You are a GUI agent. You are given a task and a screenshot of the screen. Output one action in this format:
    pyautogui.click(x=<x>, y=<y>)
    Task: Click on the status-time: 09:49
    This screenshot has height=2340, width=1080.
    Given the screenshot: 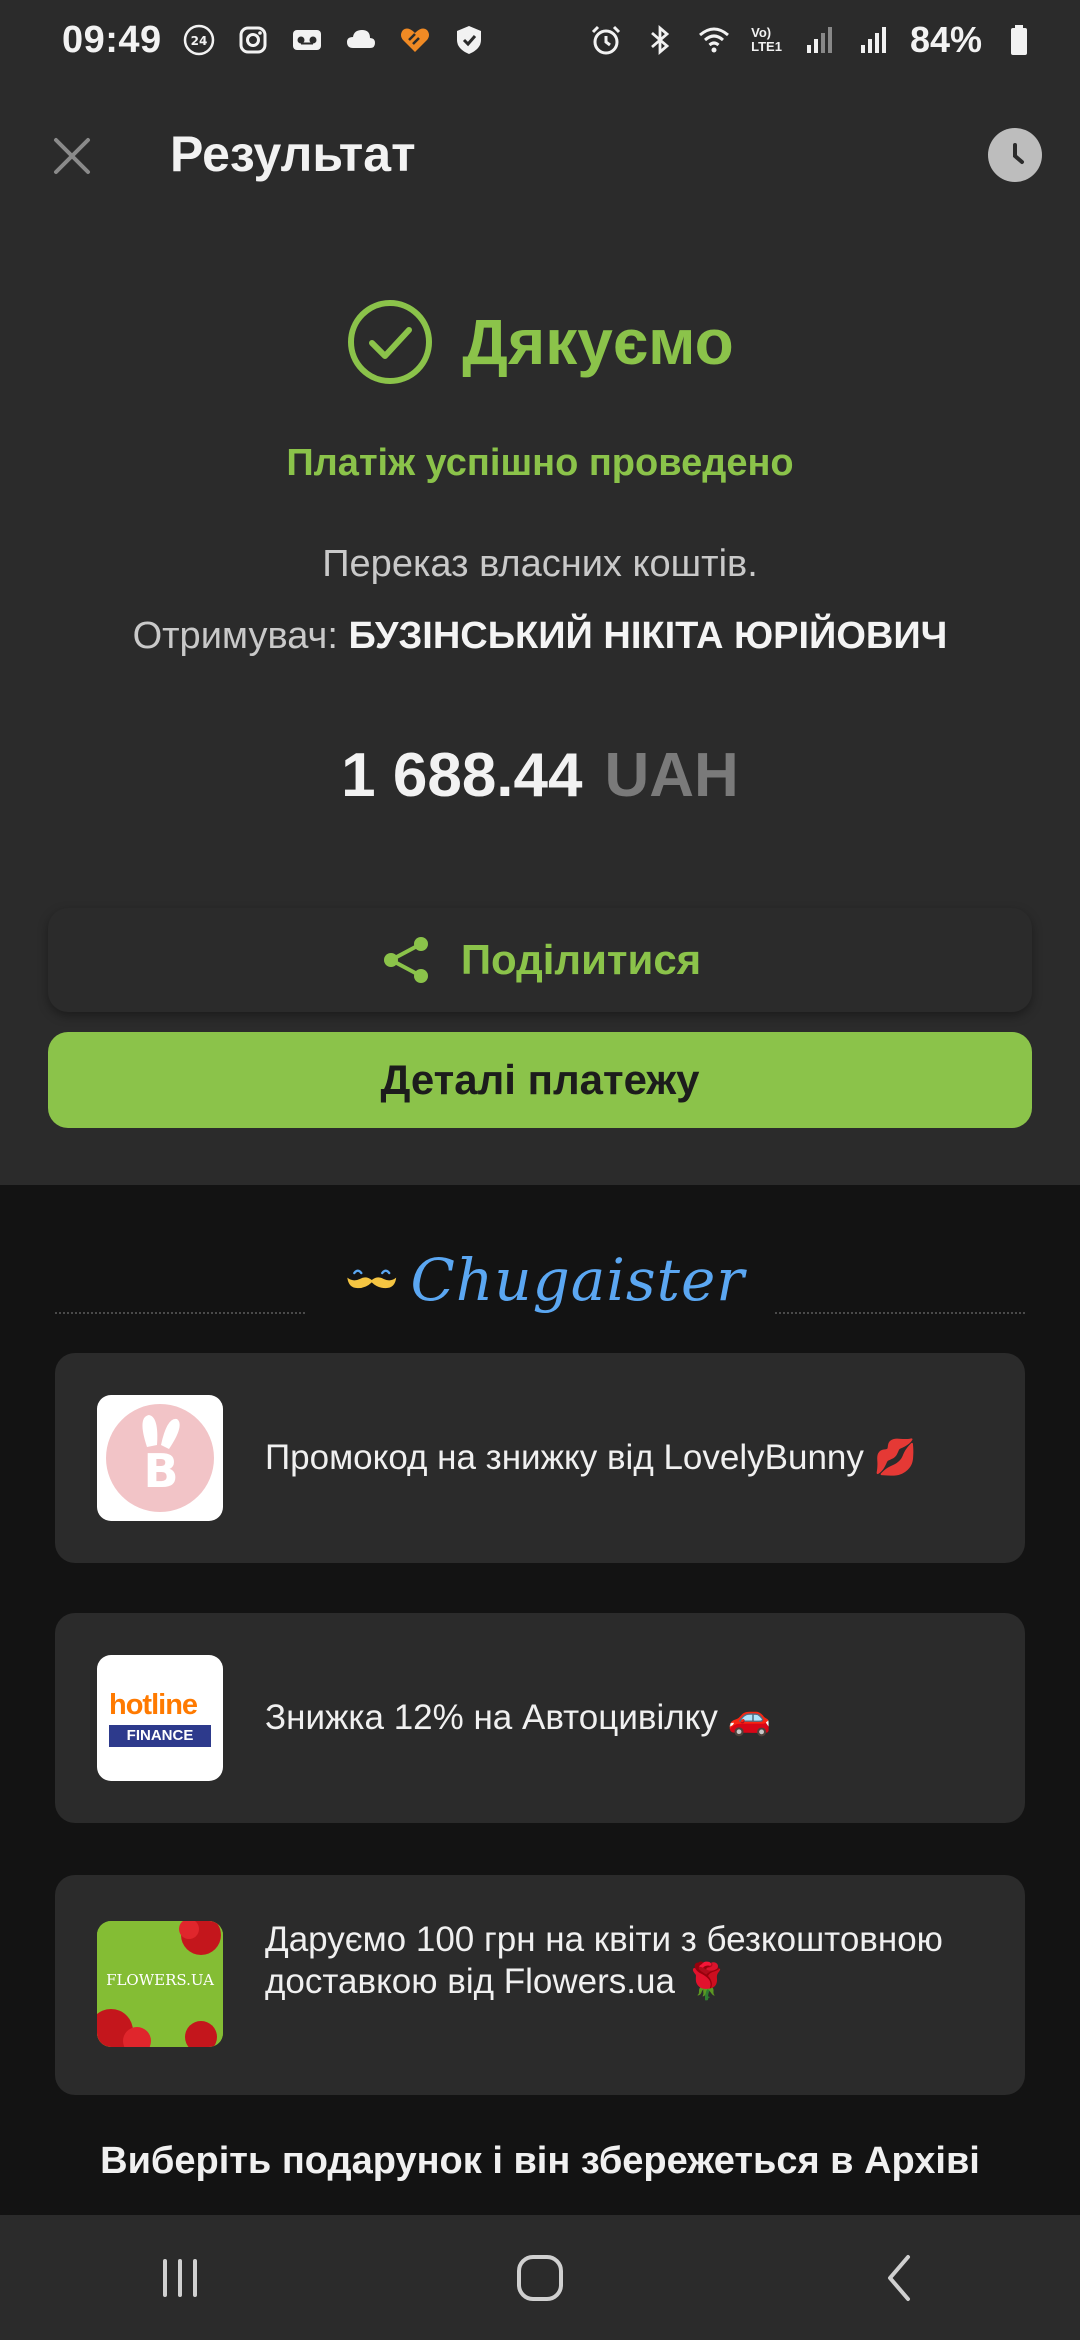 What is the action you would take?
    pyautogui.click(x=112, y=39)
    